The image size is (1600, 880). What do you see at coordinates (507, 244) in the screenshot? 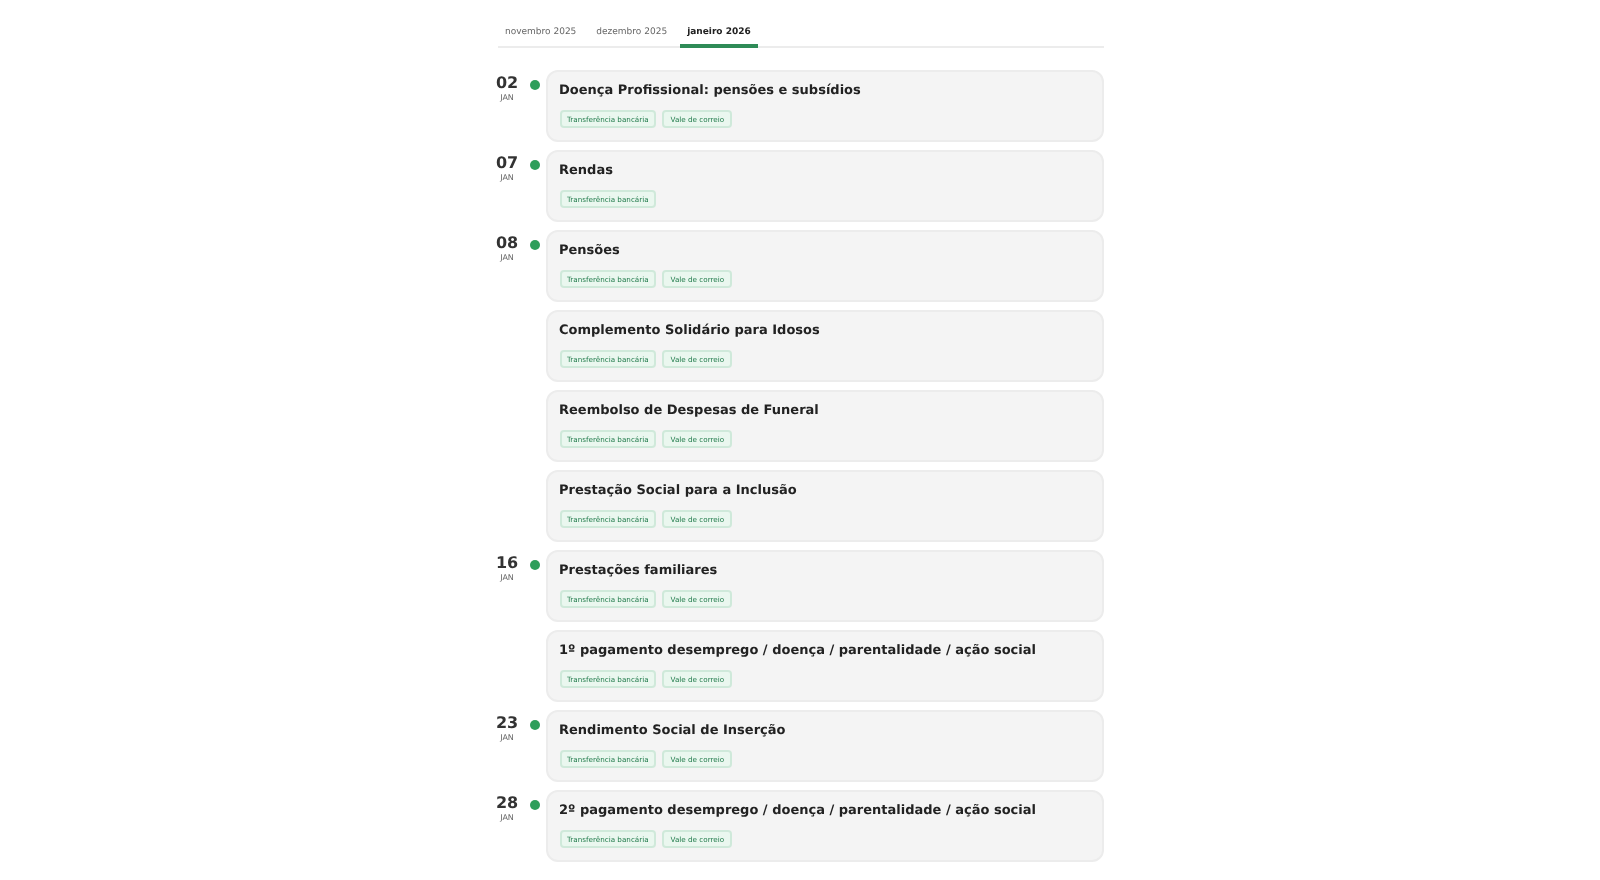
I see `day-number: 08` at bounding box center [507, 244].